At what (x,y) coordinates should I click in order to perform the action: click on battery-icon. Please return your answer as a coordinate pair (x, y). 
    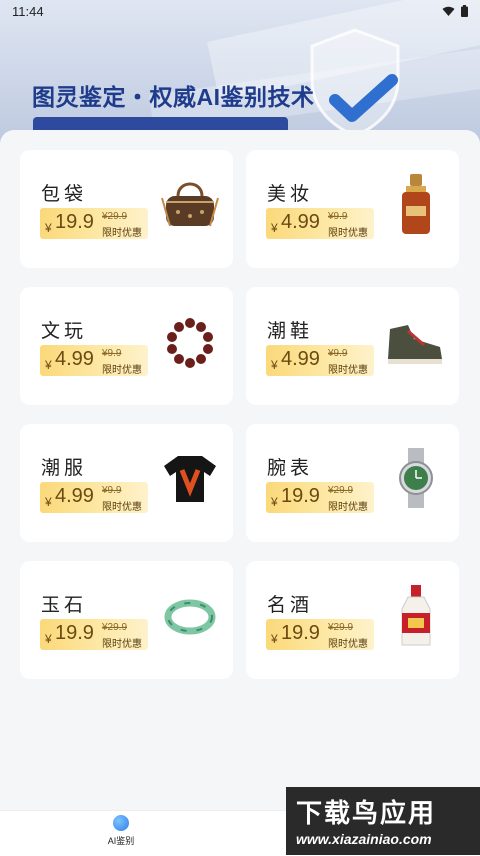
    Looking at the image, I should click on (464, 11).